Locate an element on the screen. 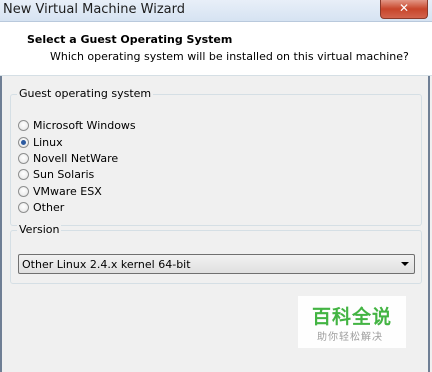  radio-novell-netware: Novell NetWare is located at coordinates (68, 158).